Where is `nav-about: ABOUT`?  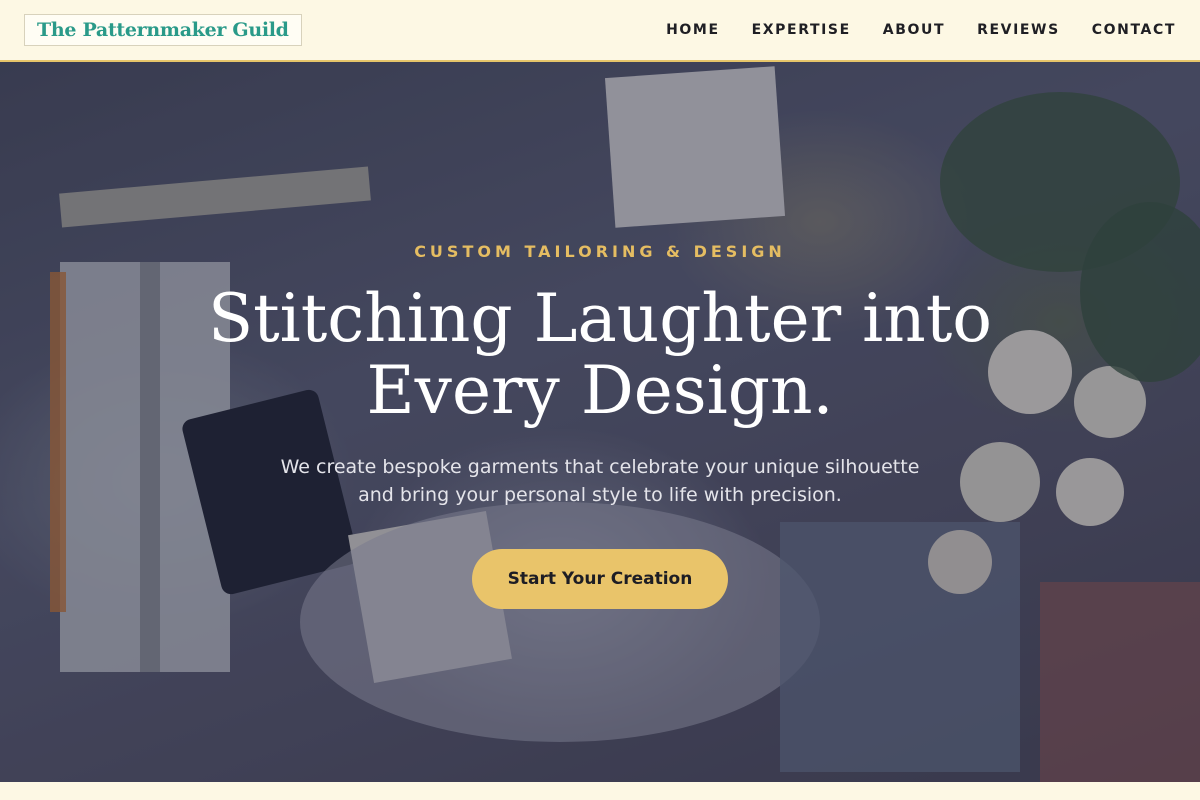 nav-about: ABOUT is located at coordinates (914, 30).